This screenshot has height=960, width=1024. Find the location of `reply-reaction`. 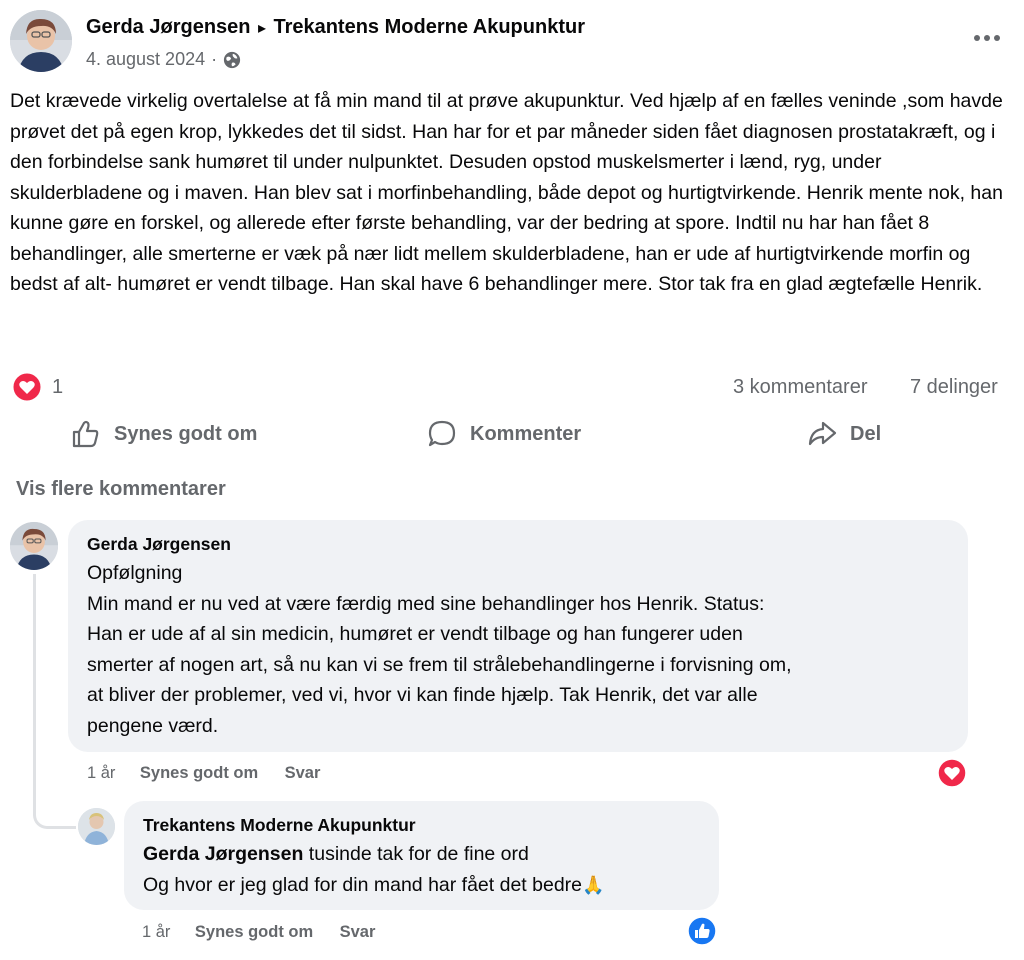

reply-reaction is located at coordinates (702, 931).